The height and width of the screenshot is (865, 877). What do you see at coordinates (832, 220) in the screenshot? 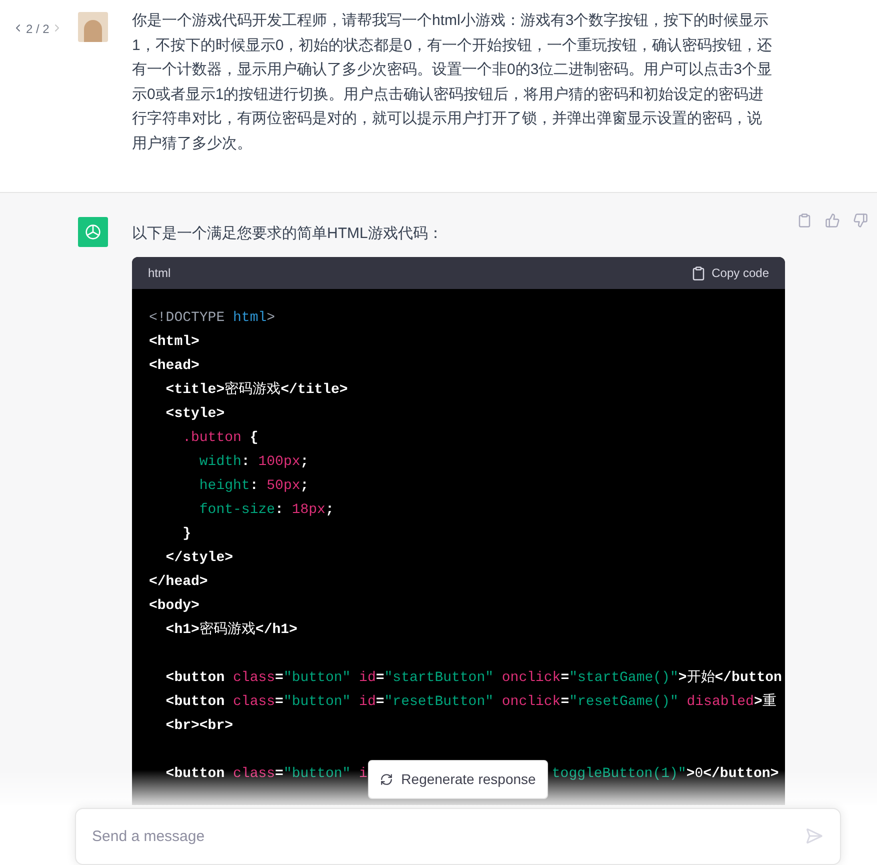
I see `thumbs-up-icon` at bounding box center [832, 220].